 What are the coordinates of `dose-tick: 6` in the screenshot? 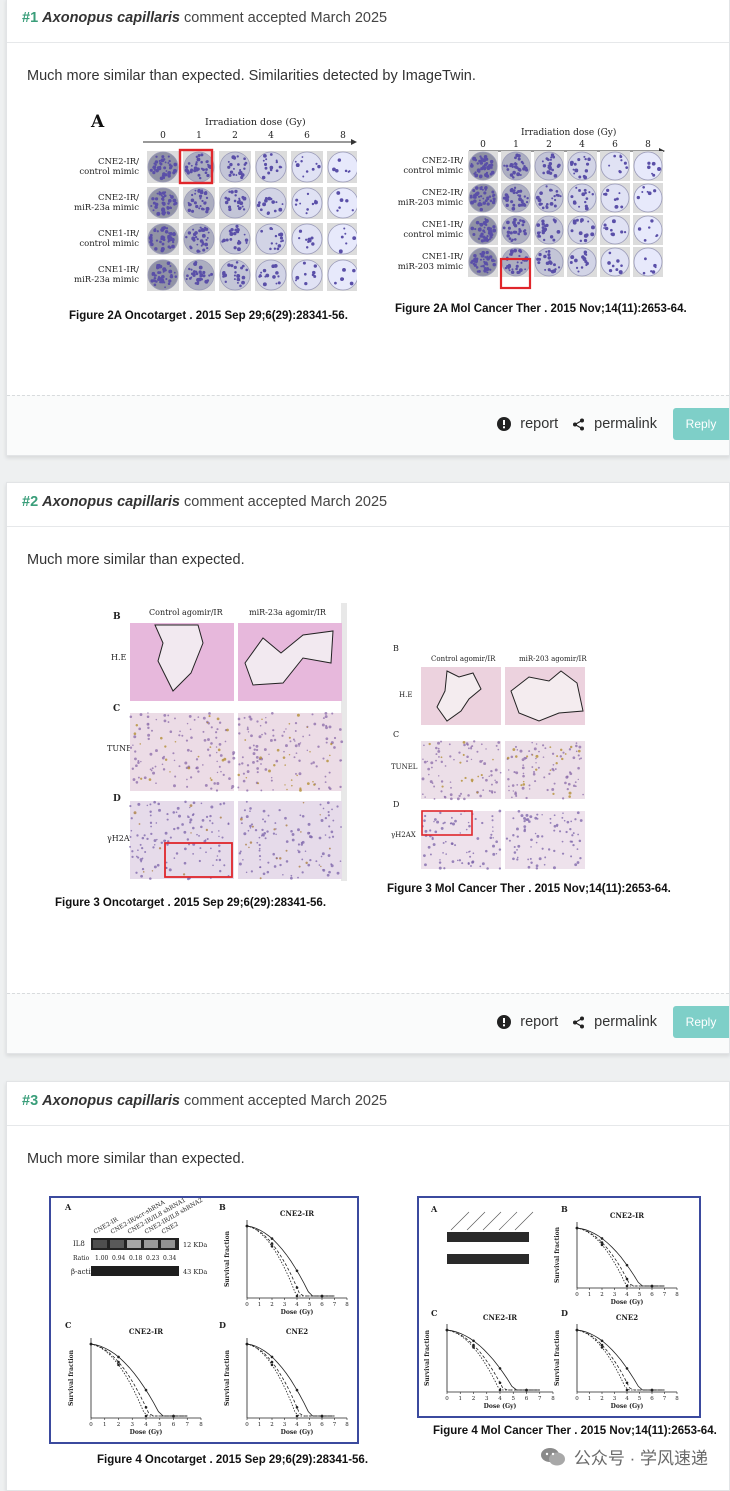 It's located at (615, 145).